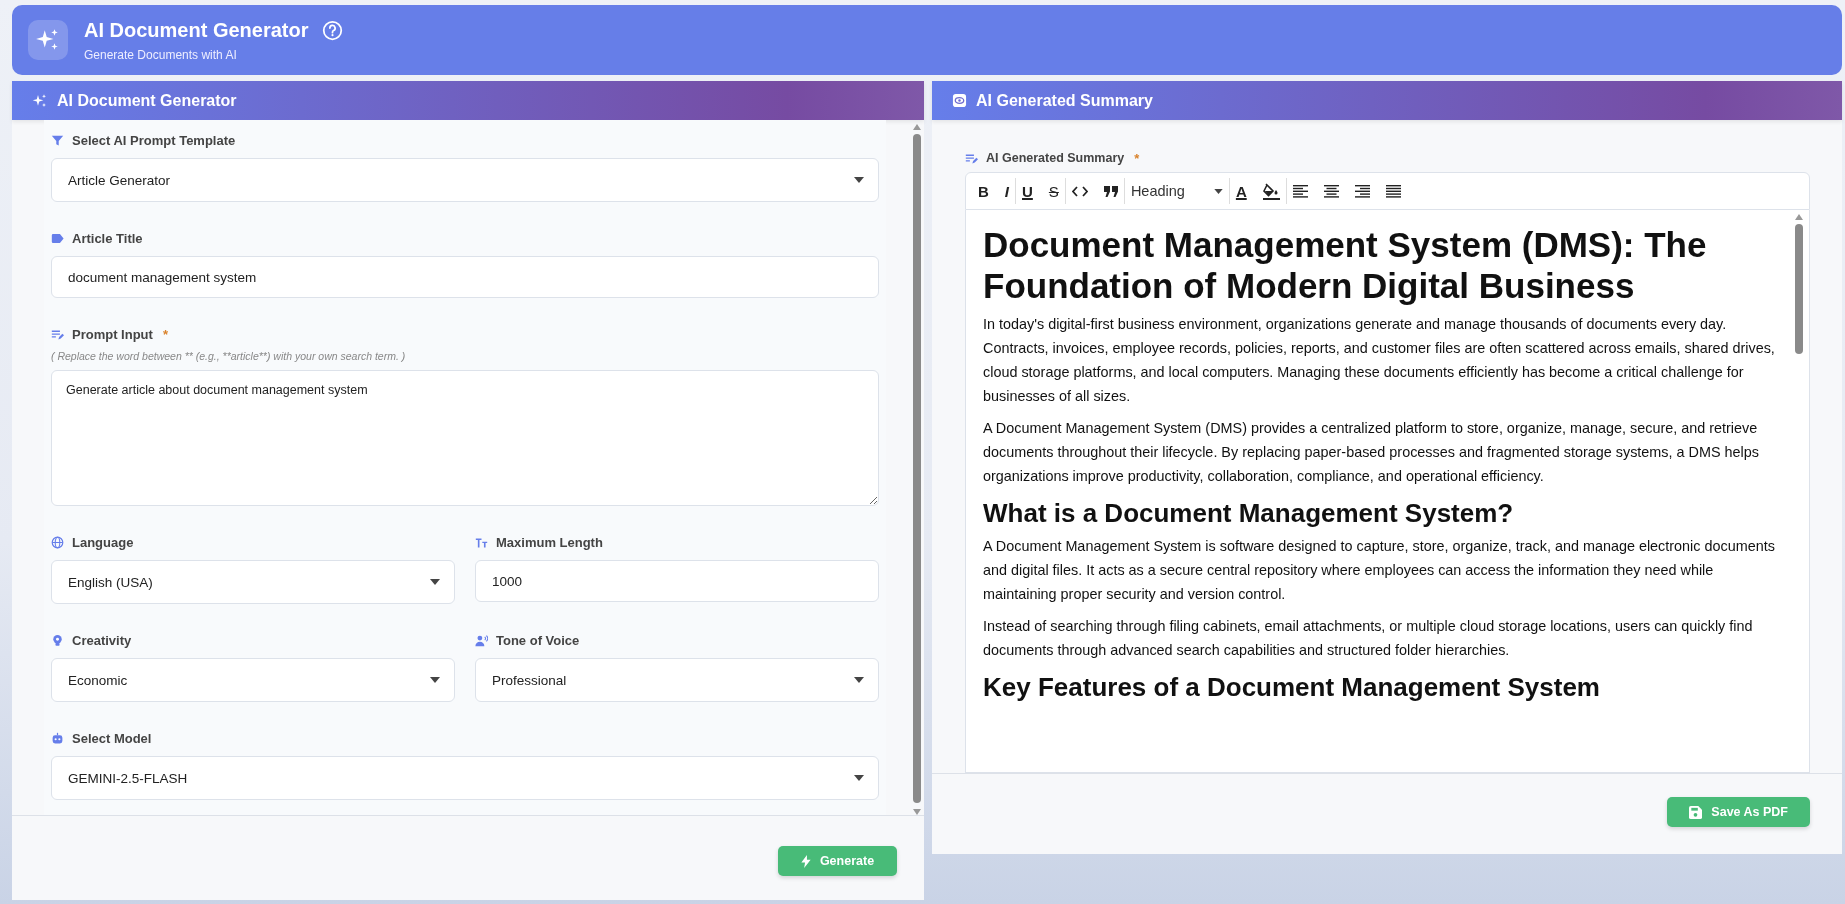 Image resolution: width=1845 pixels, height=904 pixels. Describe the element at coordinates (57, 640) in the screenshot. I see `lightbulb-icon` at that location.